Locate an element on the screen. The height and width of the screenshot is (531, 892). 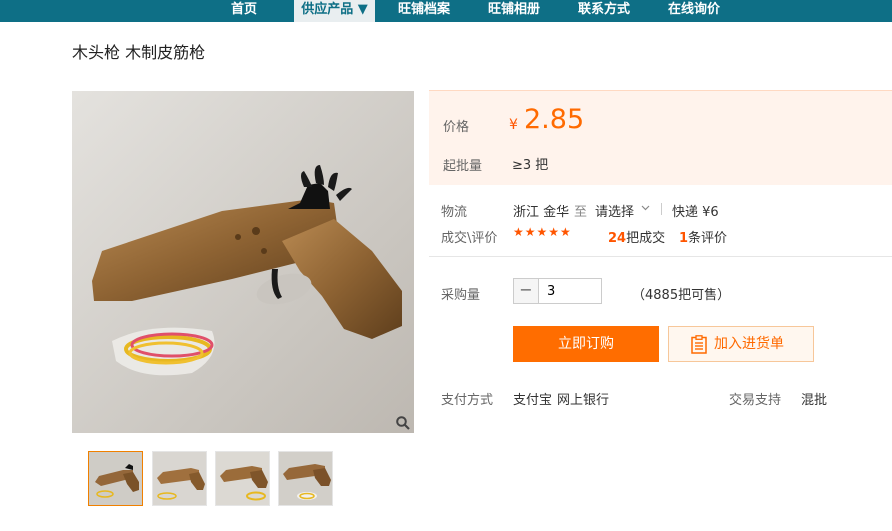
price-value: 2.85 is located at coordinates (554, 119).